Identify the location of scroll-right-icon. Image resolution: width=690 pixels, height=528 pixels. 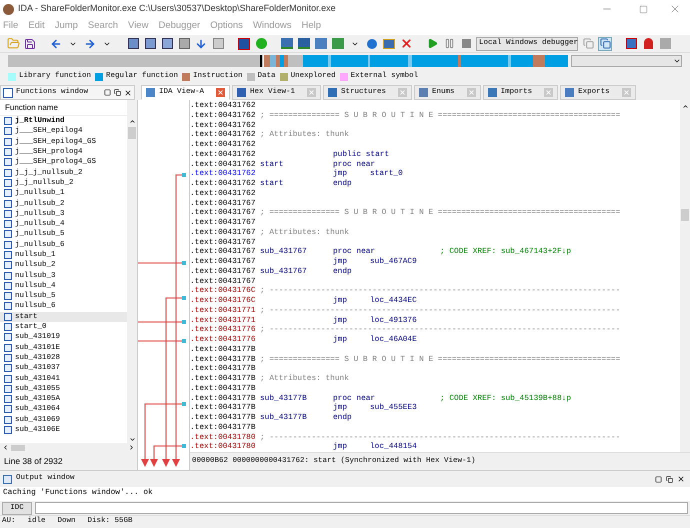
(131, 447).